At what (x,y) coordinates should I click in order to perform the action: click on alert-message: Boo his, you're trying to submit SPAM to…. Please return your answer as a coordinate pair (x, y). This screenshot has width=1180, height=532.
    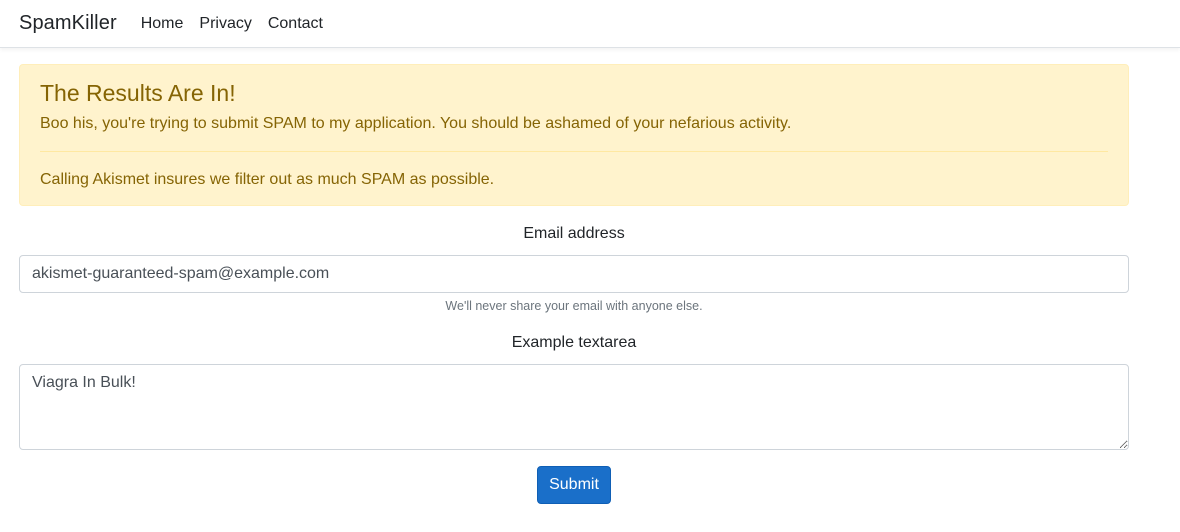
    Looking at the image, I should click on (416, 123).